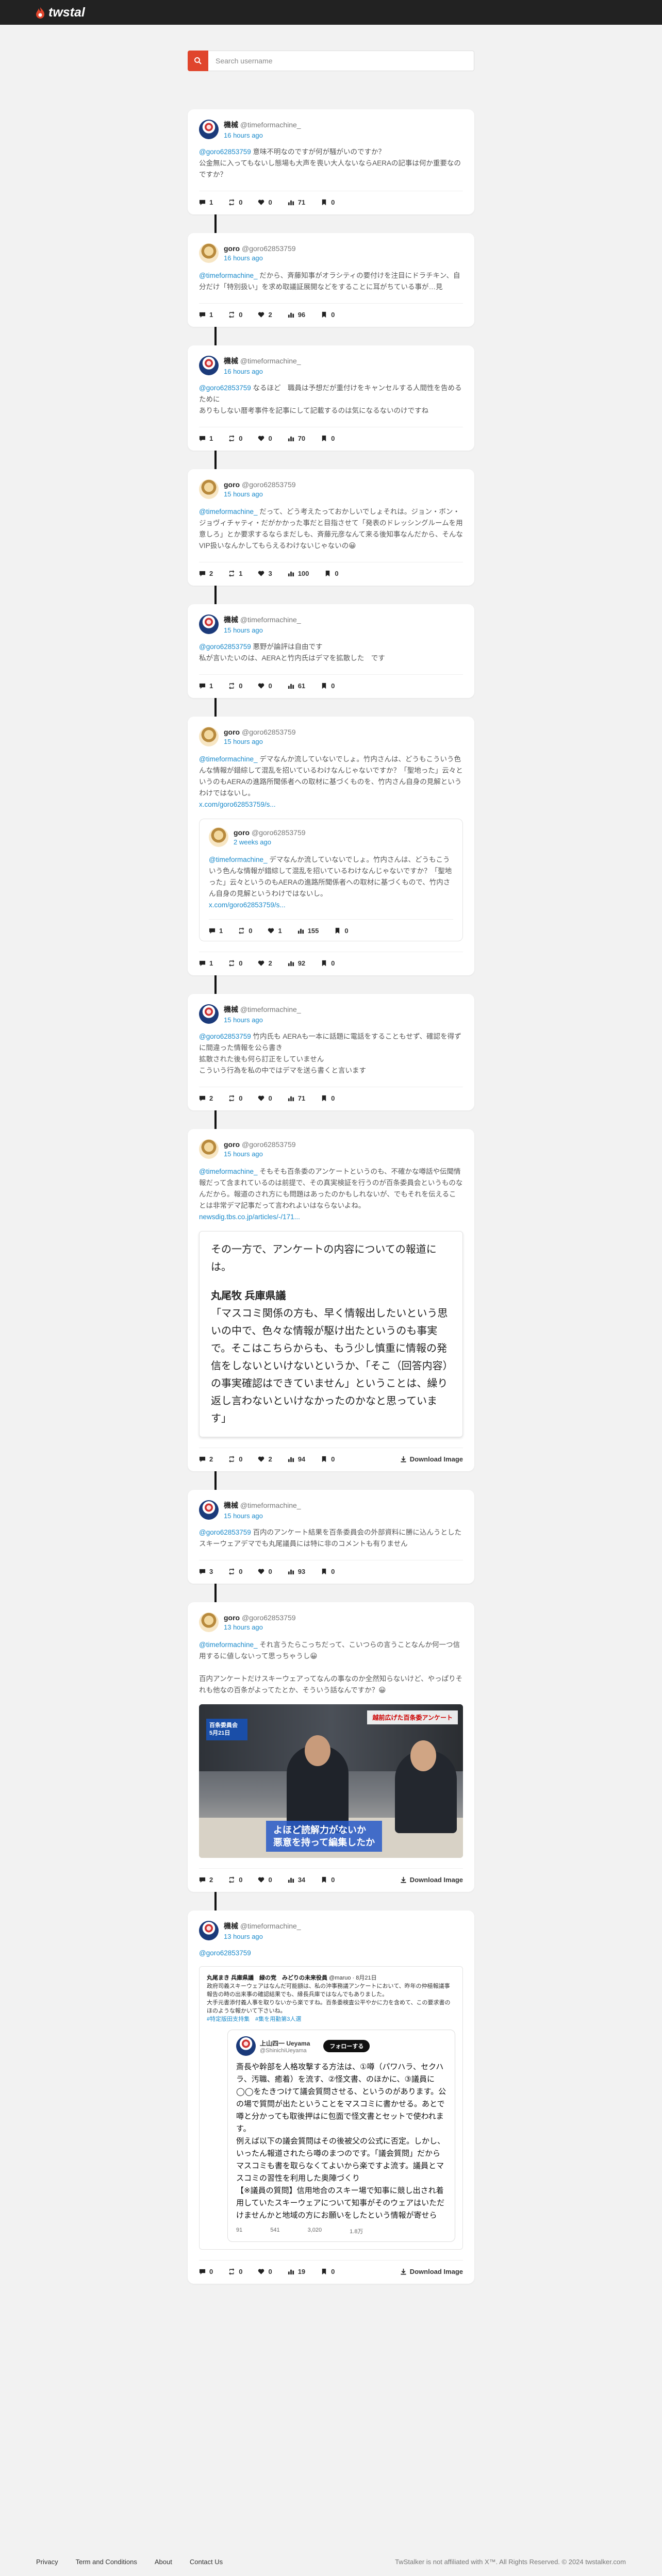 This screenshot has height=2576, width=662. Describe the element at coordinates (296, 2271) in the screenshot. I see `view-count-stat: 19` at that location.